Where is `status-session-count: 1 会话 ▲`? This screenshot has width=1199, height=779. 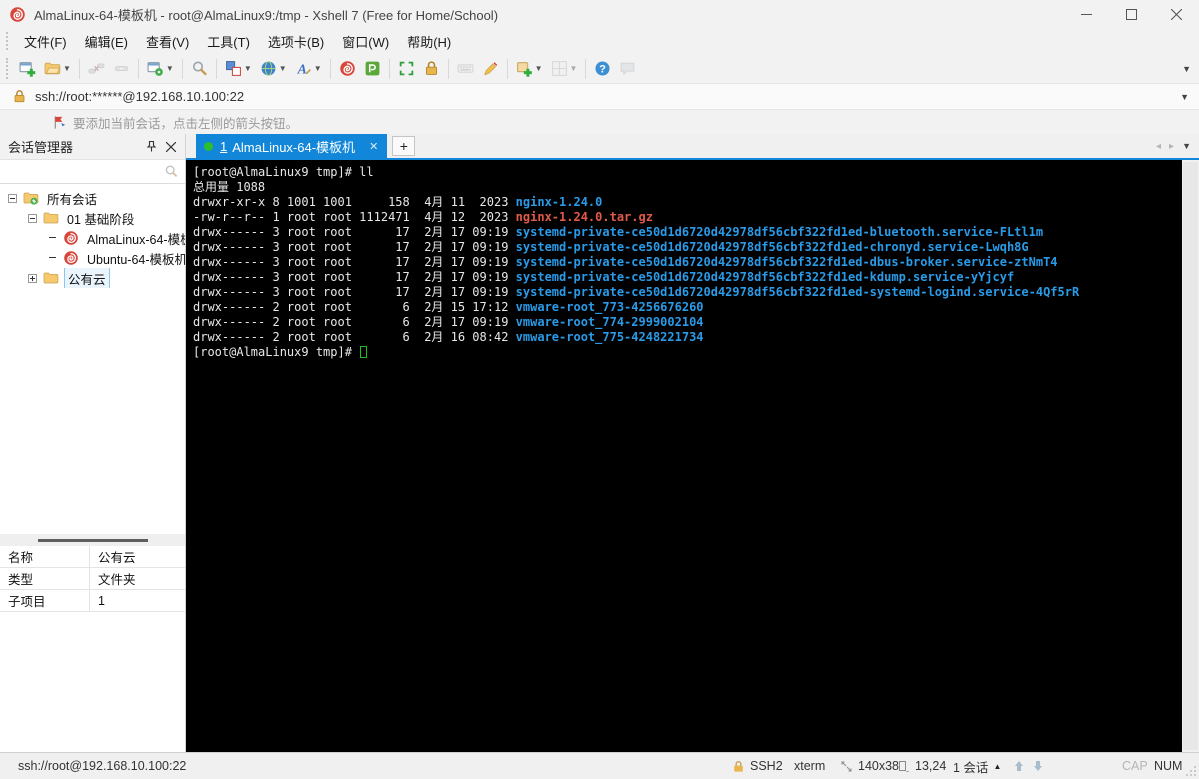 status-session-count: 1 会话 ▲ is located at coordinates (977, 766).